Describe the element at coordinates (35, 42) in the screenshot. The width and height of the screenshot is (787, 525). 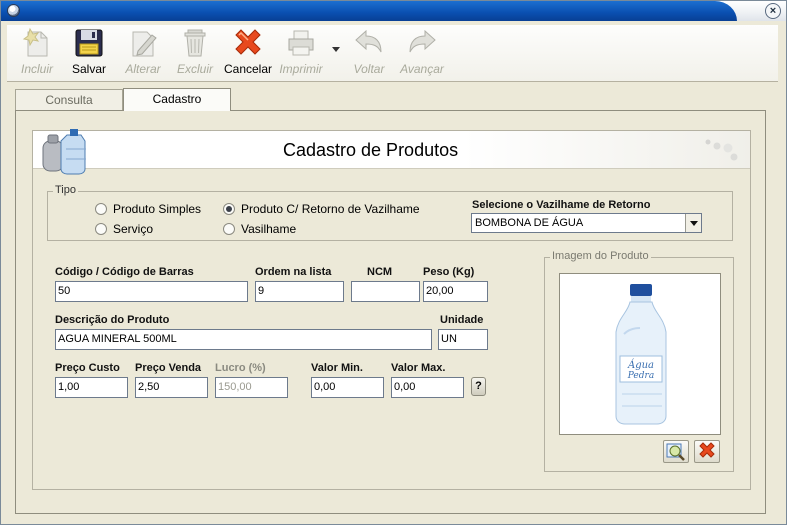
I see `new-document-icon` at that location.